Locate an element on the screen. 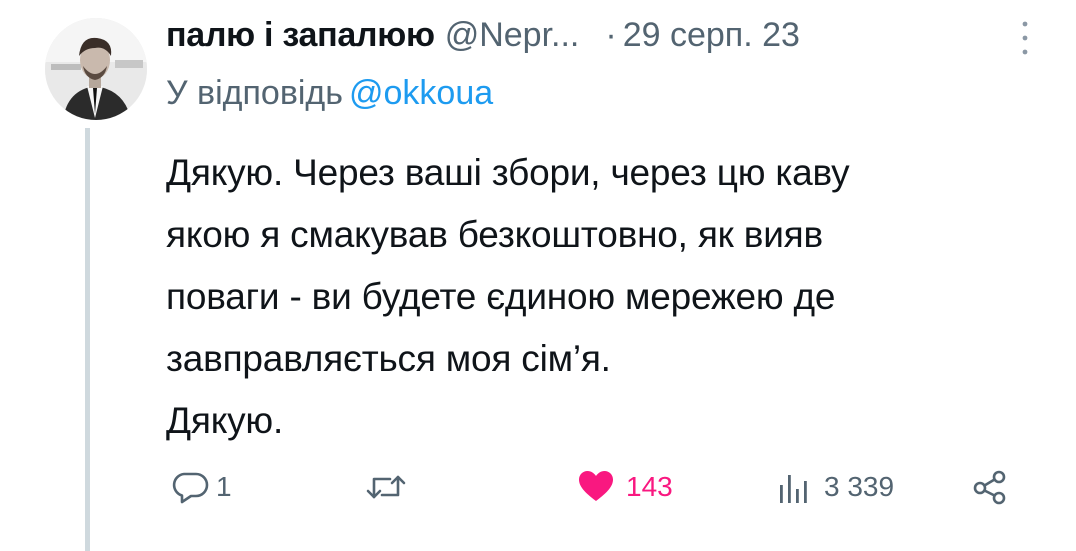 This screenshot has width=1076, height=551. action-bar: 1 143 3 339 is located at coordinates (596, 487).